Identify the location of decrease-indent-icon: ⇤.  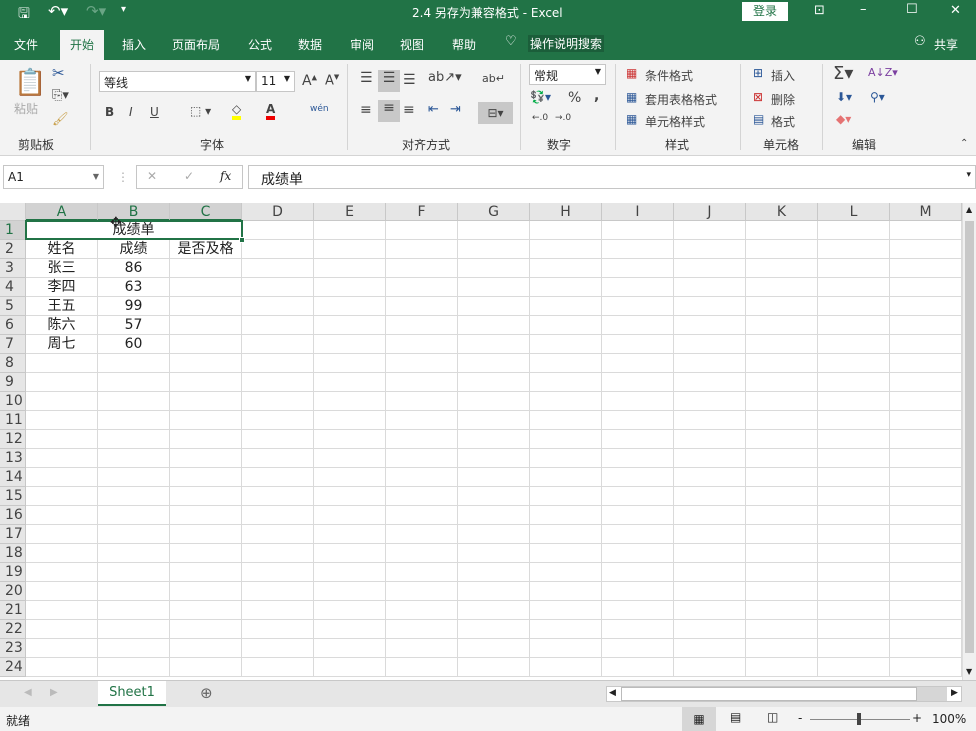
(433, 109).